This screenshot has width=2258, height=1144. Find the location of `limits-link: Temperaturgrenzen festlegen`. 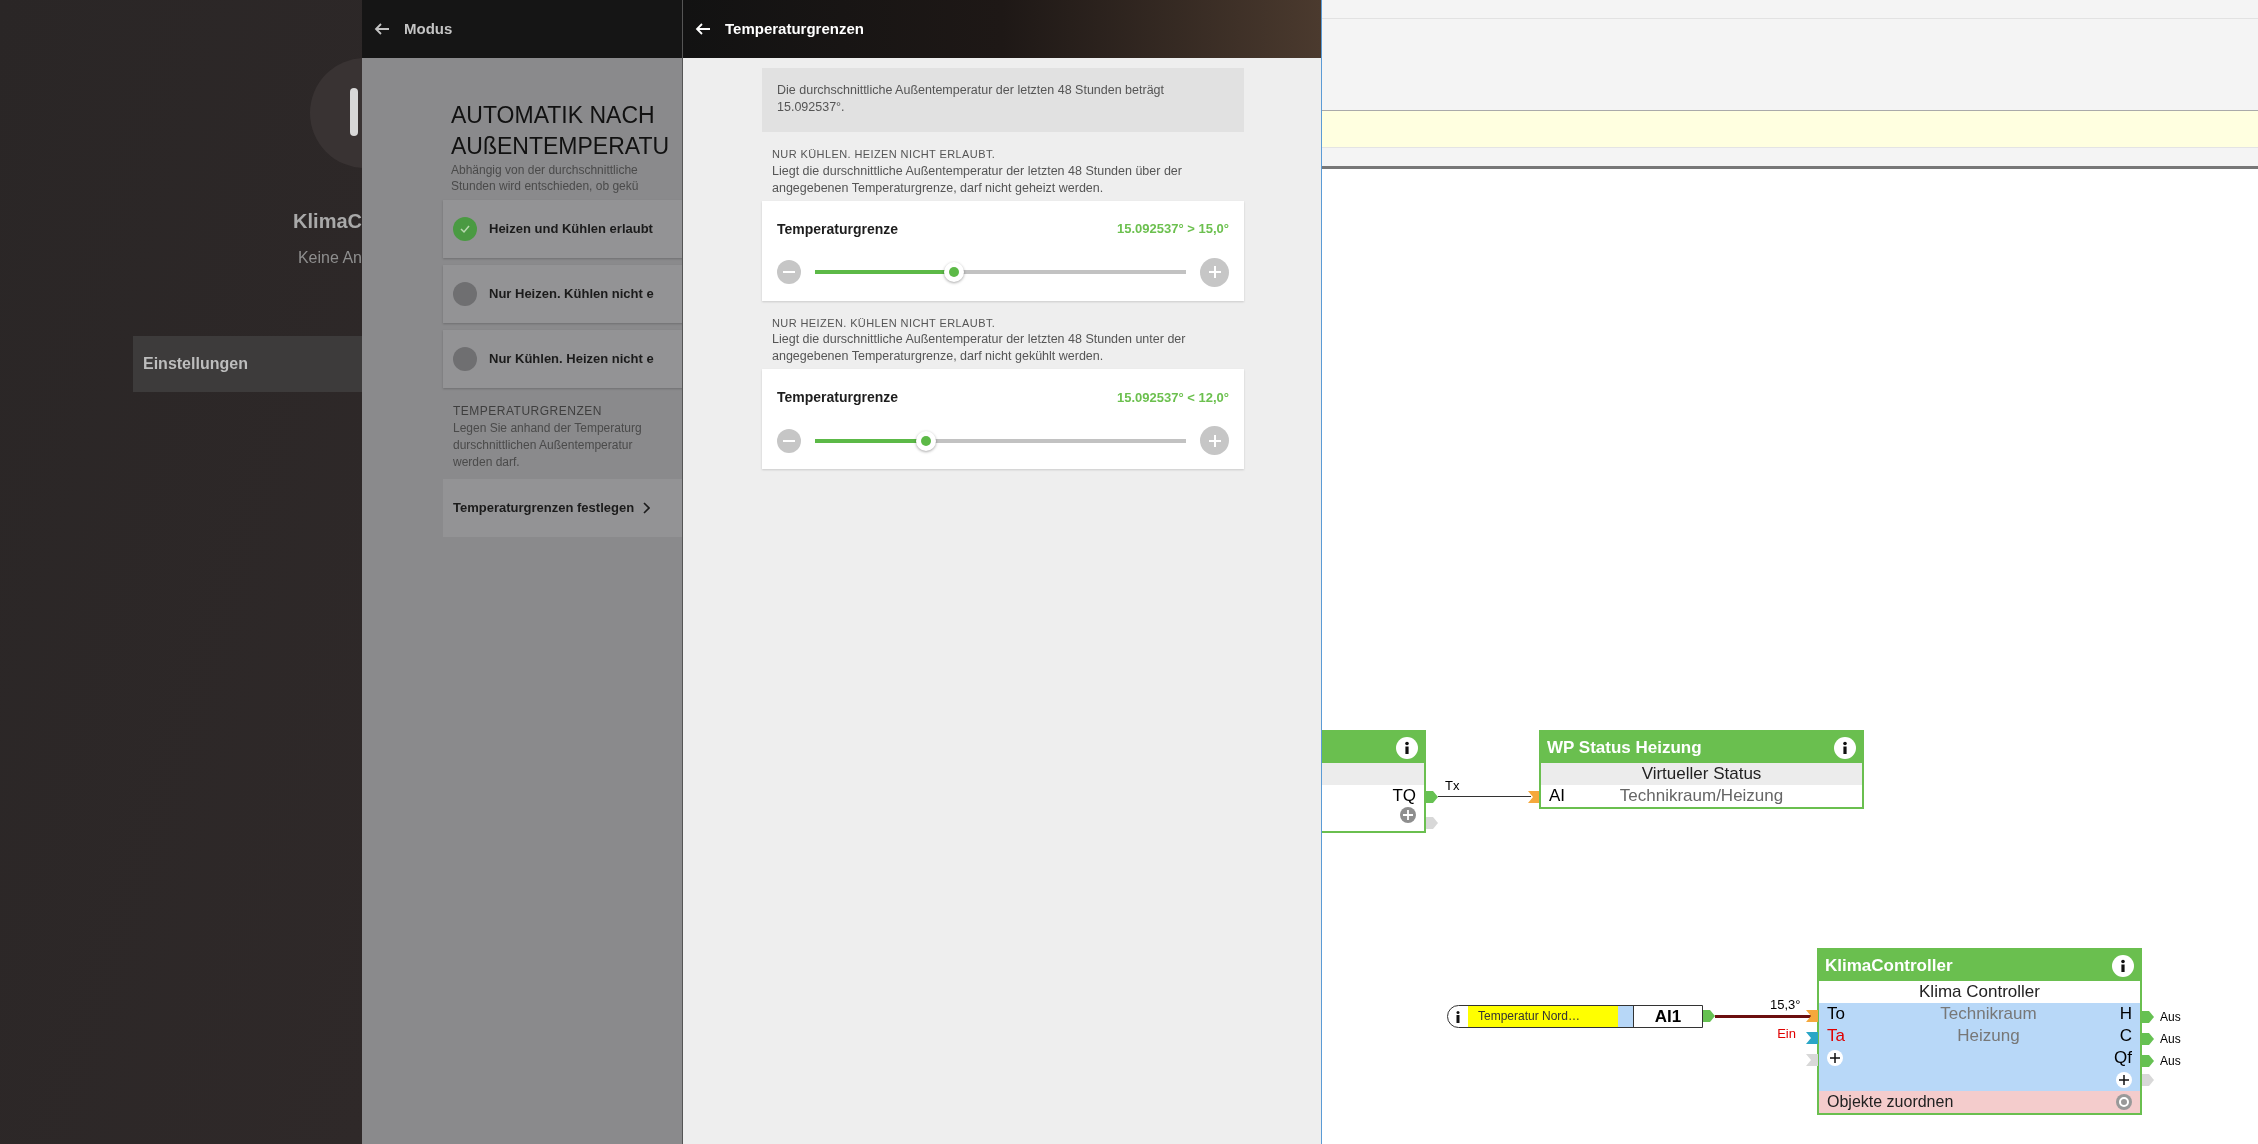

limits-link: Temperaturgrenzen festlegen is located at coordinates (562, 508).